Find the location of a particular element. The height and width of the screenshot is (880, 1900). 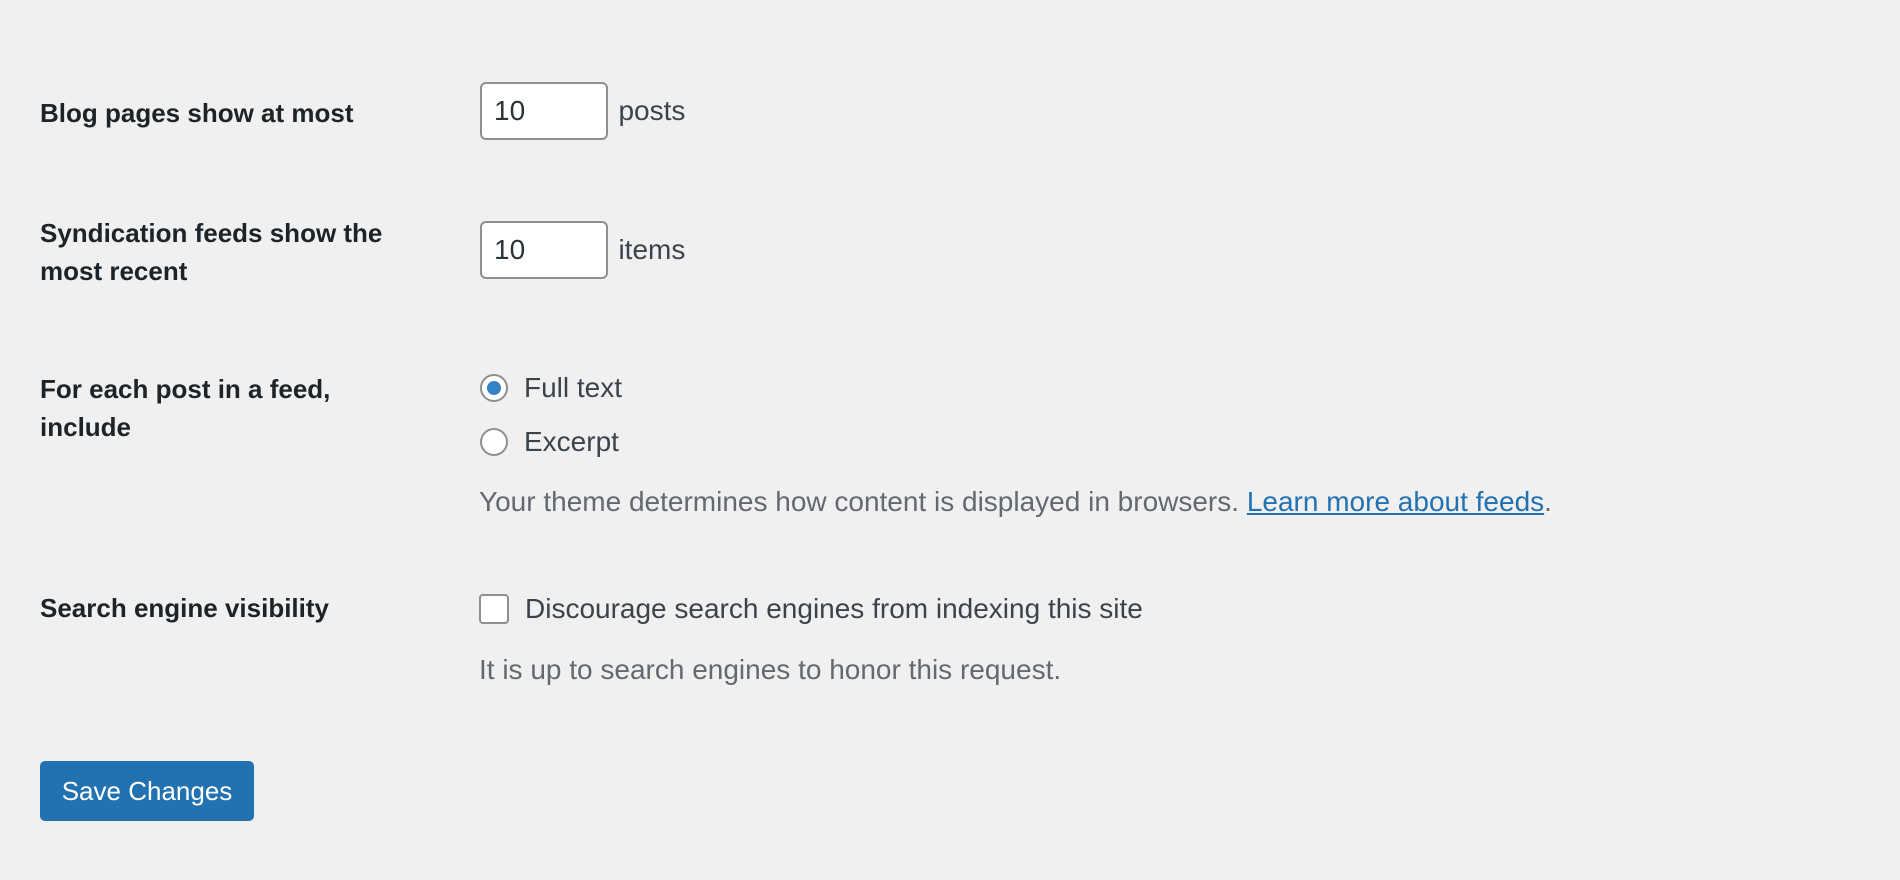

feed-content-label: For each post in a feed, include is located at coordinates (185, 408).